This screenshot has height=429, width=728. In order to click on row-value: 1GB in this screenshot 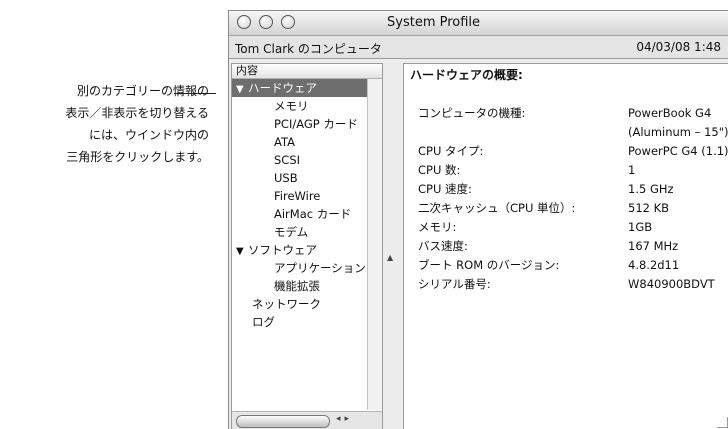, I will do `click(640, 227)`.